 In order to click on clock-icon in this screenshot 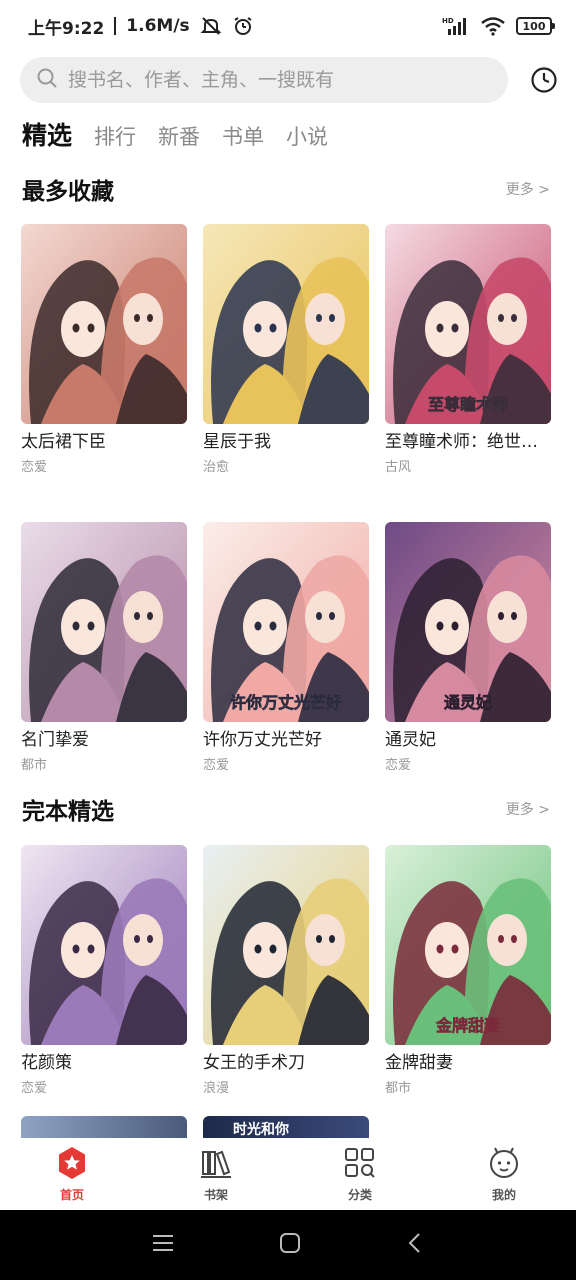, I will do `click(544, 80)`.